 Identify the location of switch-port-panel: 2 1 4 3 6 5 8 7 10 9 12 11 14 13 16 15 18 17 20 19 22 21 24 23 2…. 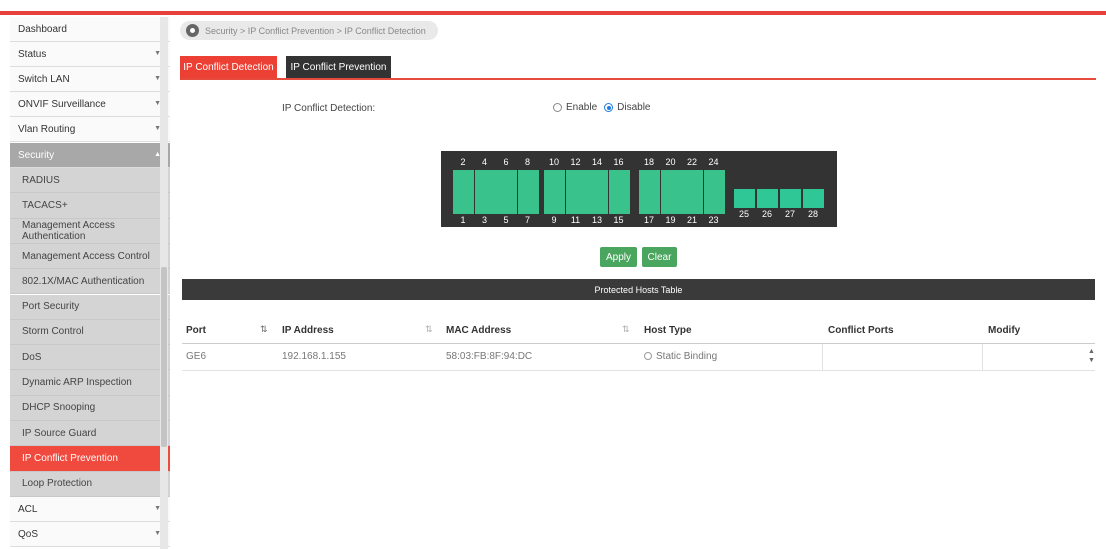
(639, 189).